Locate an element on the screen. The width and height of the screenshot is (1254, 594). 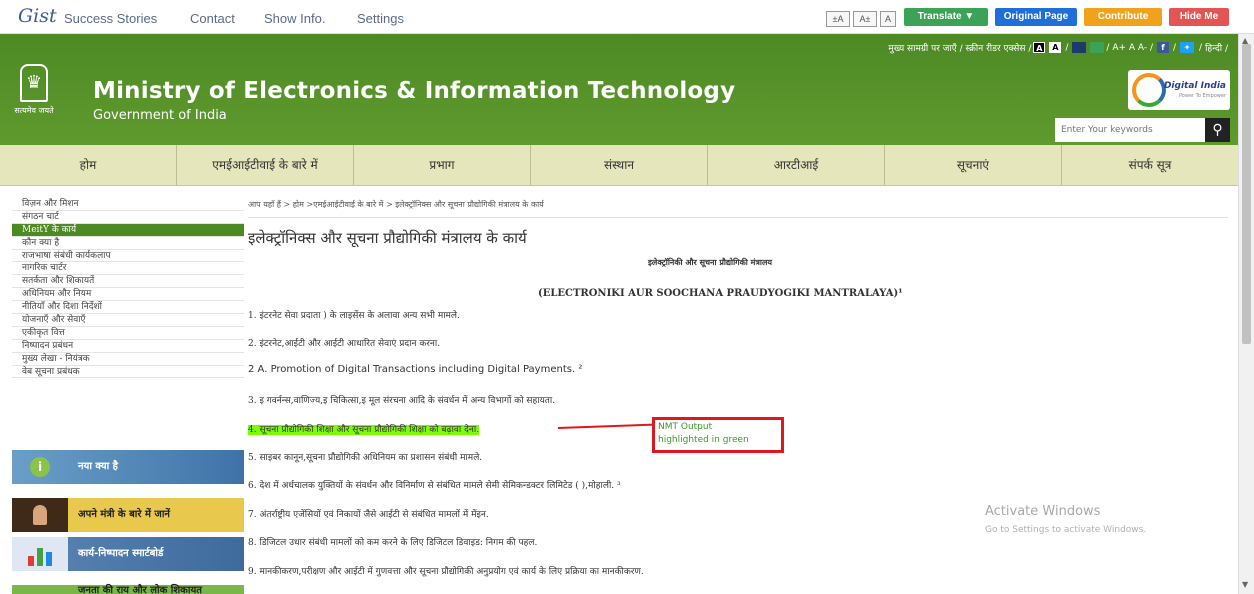
menu-institutions: संस्थान is located at coordinates (619, 165).